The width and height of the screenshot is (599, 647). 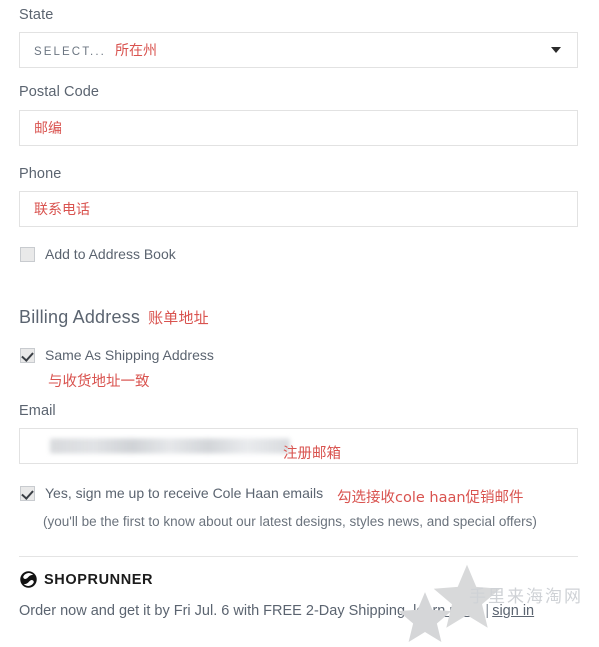 What do you see at coordinates (467, 596) in the screenshot?
I see `star-icon` at bounding box center [467, 596].